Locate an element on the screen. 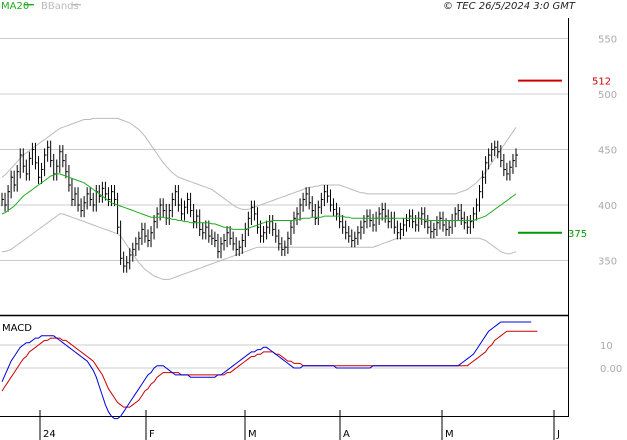 The height and width of the screenshot is (440, 627). price-y-tick-label: 500 is located at coordinates (607, 95).